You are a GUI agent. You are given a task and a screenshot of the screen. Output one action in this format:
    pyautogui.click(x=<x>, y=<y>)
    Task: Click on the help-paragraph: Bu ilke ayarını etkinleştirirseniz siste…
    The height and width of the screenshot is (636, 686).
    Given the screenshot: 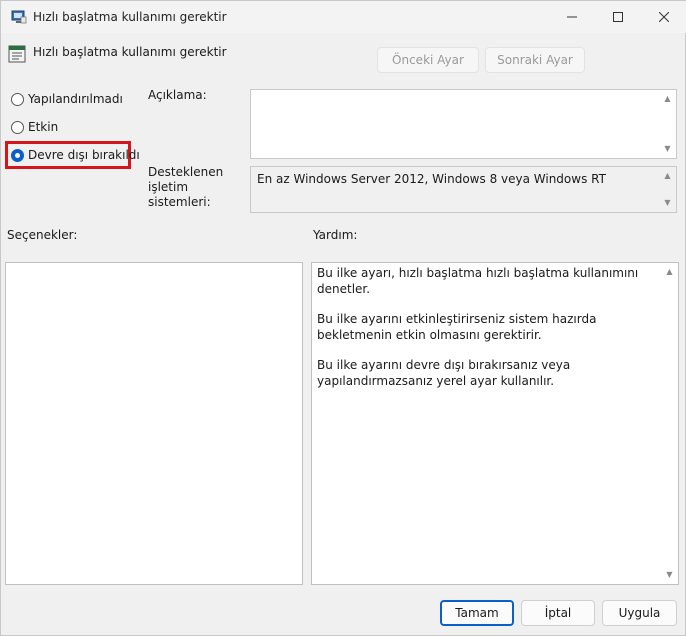 What is the action you would take?
    pyautogui.click(x=457, y=327)
    